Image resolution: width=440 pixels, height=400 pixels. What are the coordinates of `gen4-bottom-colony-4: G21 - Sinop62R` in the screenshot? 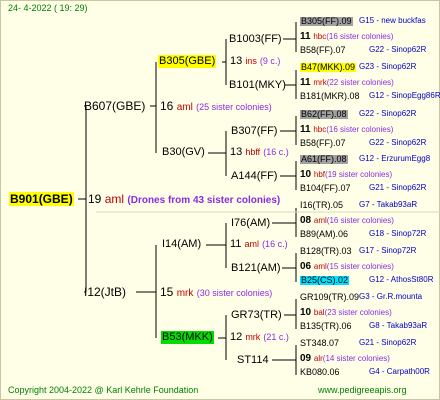 It's located at (398, 187).